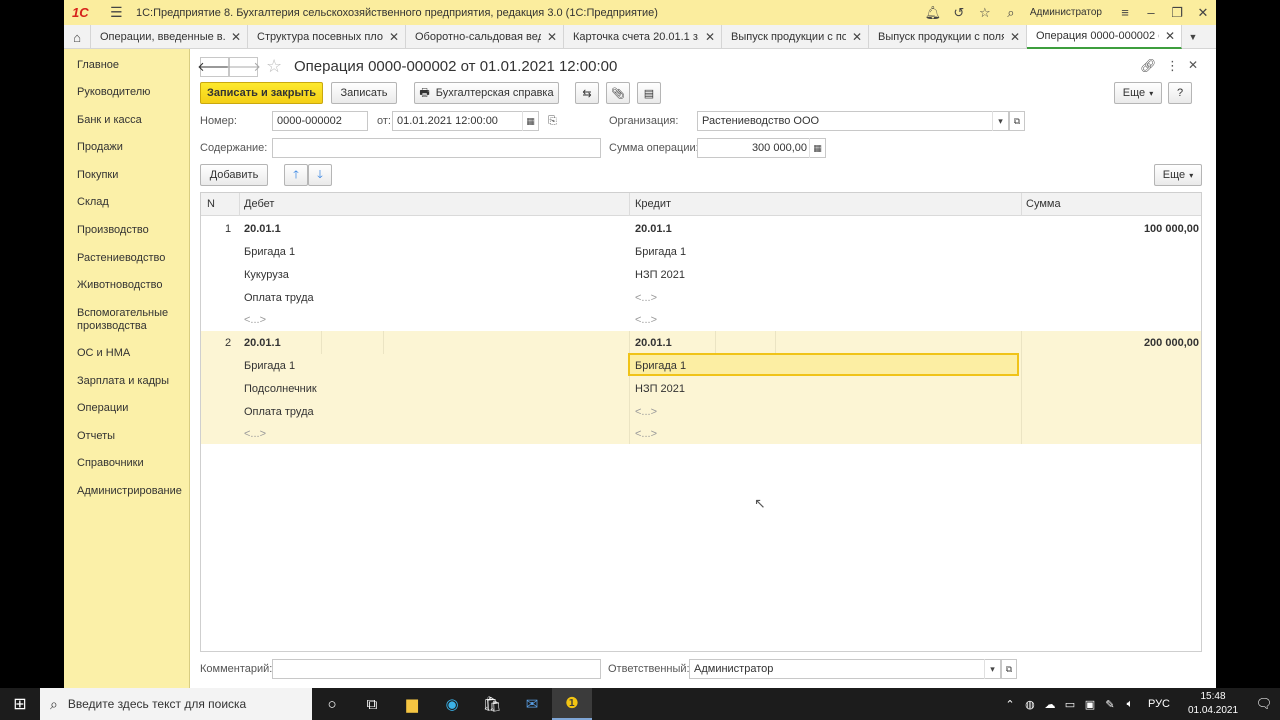 The height and width of the screenshot is (720, 1280). I want to click on sidebar-item-auxiliary: Вспомогательные производства, so click(127, 320).